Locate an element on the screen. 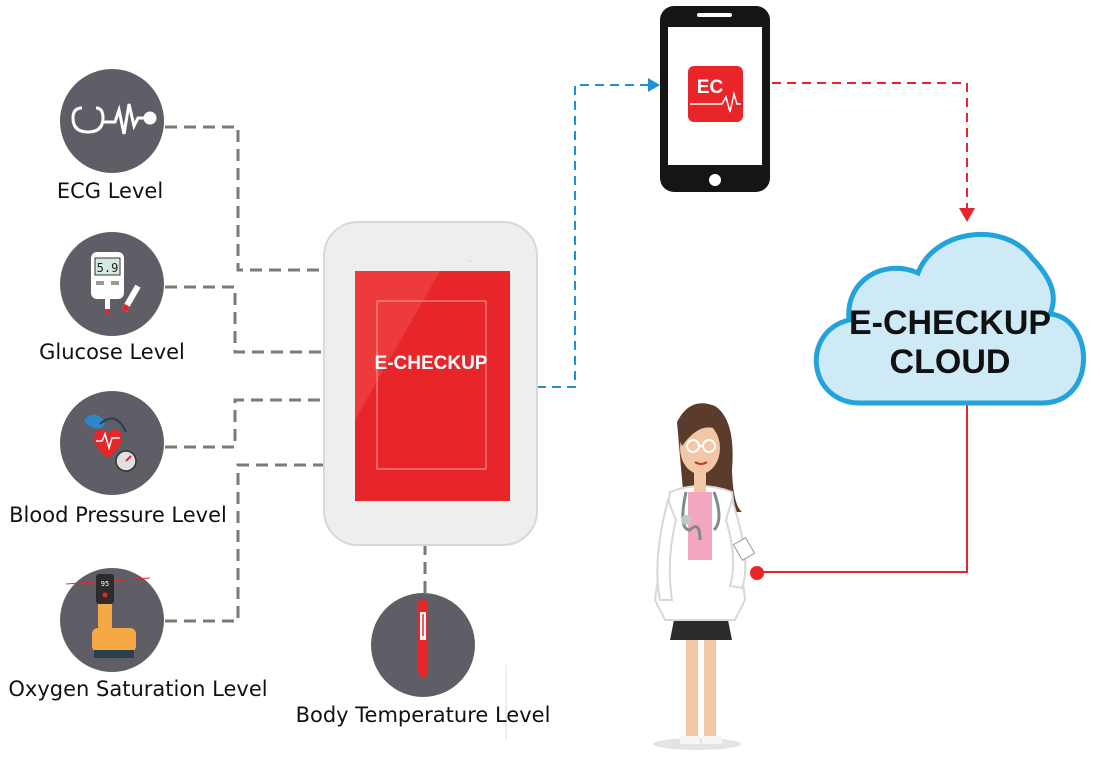 This screenshot has height=758, width=1100. glucose-connector is located at coordinates (245, 319).